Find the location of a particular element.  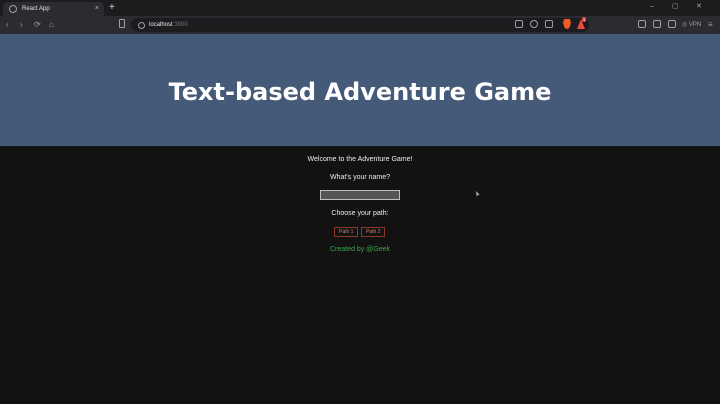

vpn-label: VPN is located at coordinates (695, 25).